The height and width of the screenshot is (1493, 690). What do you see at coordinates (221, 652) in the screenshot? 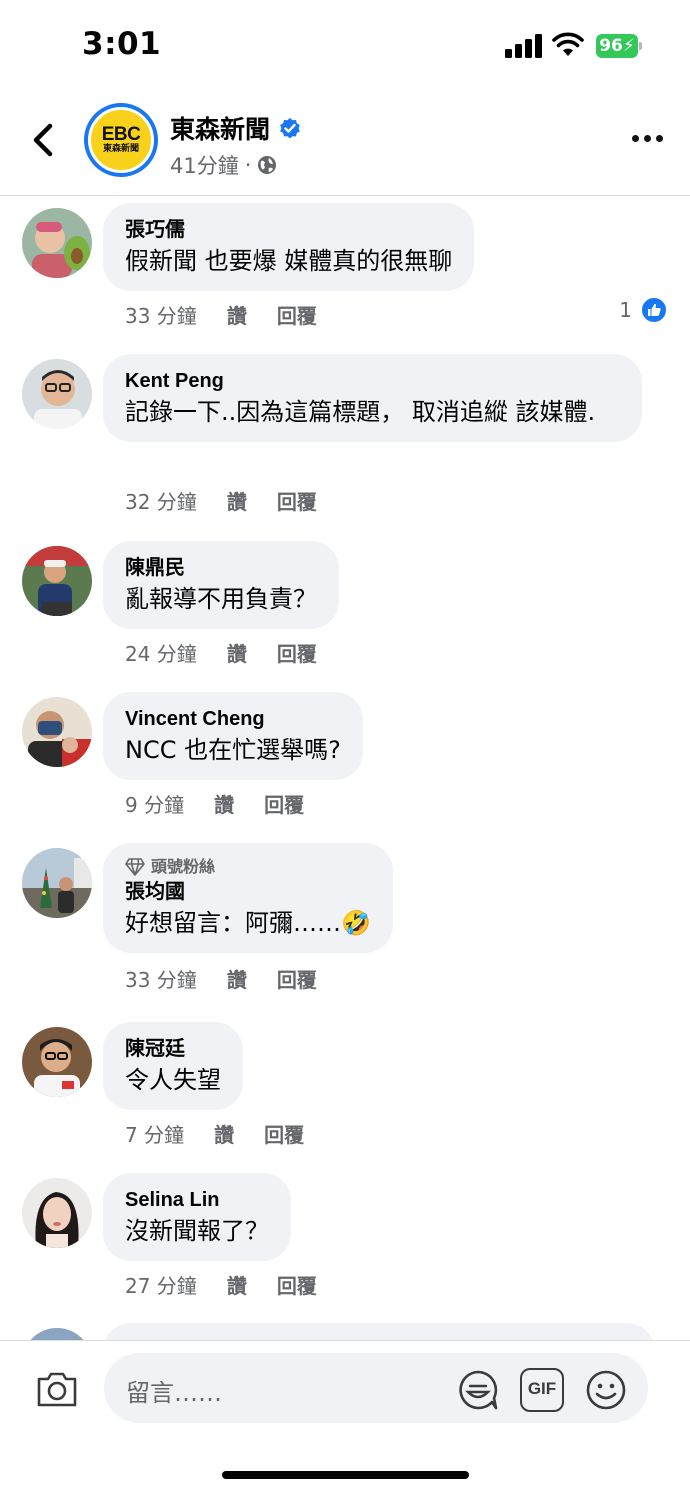
I see `comment-actions: 24 分鐘 讚 回覆` at bounding box center [221, 652].